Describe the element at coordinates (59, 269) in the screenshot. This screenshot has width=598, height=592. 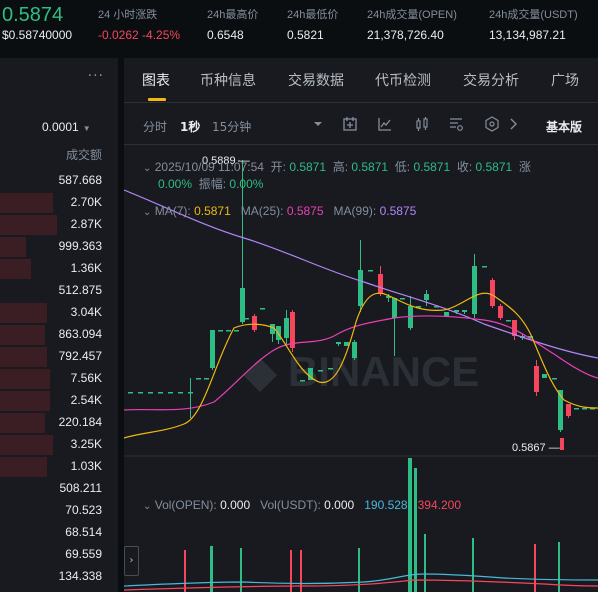
I see `orderbook-row: 1.36K` at that location.